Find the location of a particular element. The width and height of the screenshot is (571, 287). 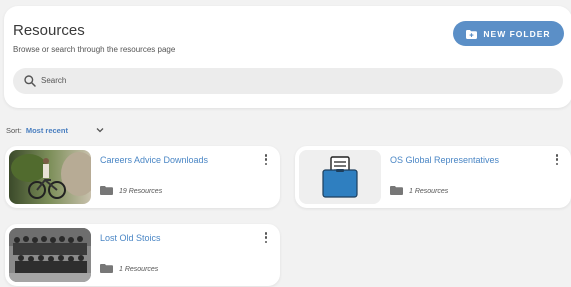

folder-card: Lost Old Stoics 1 Resources is located at coordinates (142, 255).